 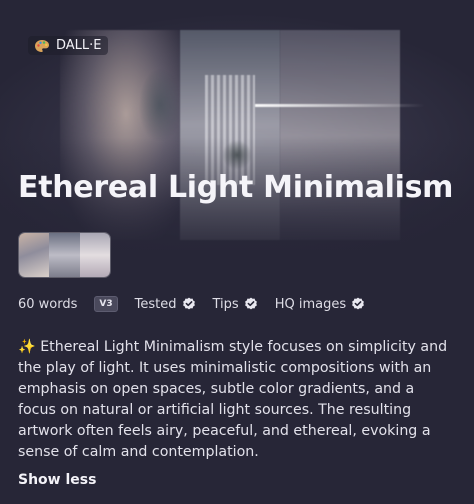 I want to click on palette-icon, so click(x=42, y=46).